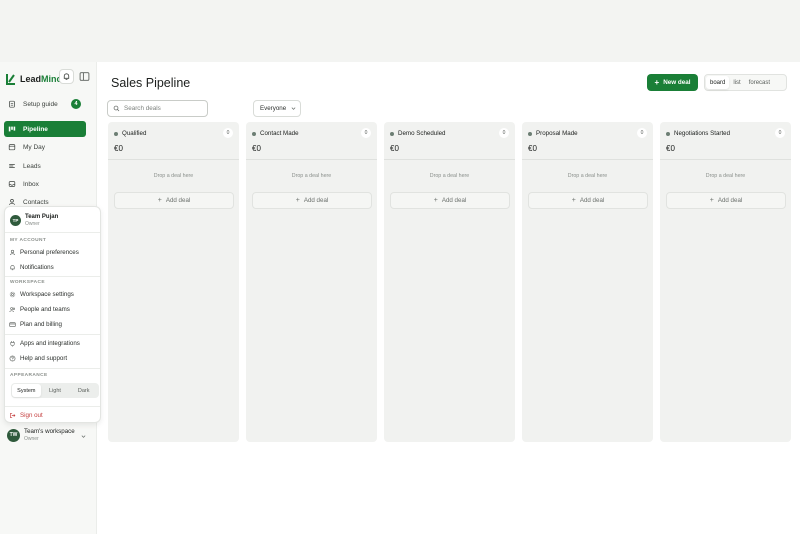  I want to click on appearance-light-option: Light, so click(55, 390).